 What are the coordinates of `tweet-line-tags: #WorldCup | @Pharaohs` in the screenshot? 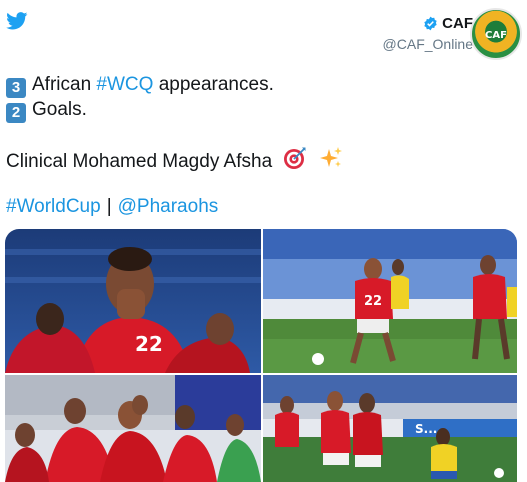 It's located at (112, 207).